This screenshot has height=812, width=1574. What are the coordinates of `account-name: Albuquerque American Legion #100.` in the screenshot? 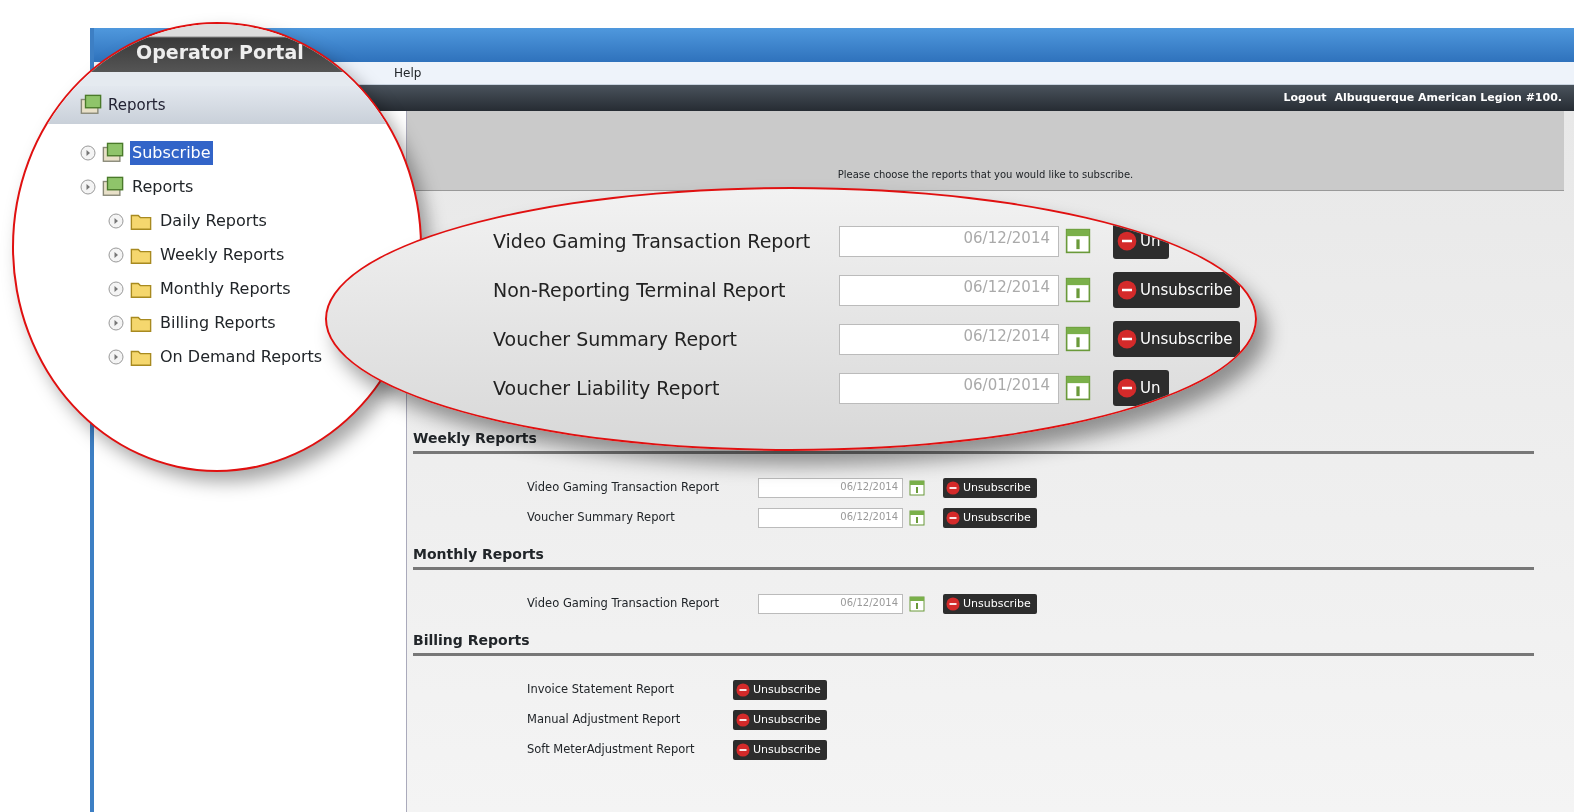 It's located at (1448, 97).